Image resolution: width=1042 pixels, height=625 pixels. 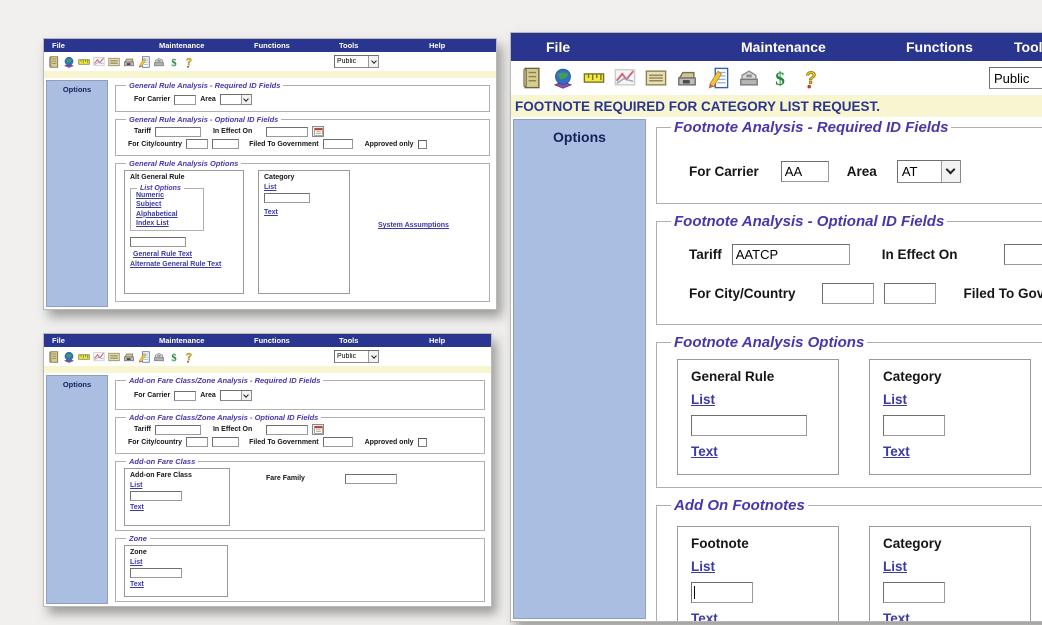 What do you see at coordinates (413, 225) in the screenshot?
I see `system-assumptions-link: System Assumptions` at bounding box center [413, 225].